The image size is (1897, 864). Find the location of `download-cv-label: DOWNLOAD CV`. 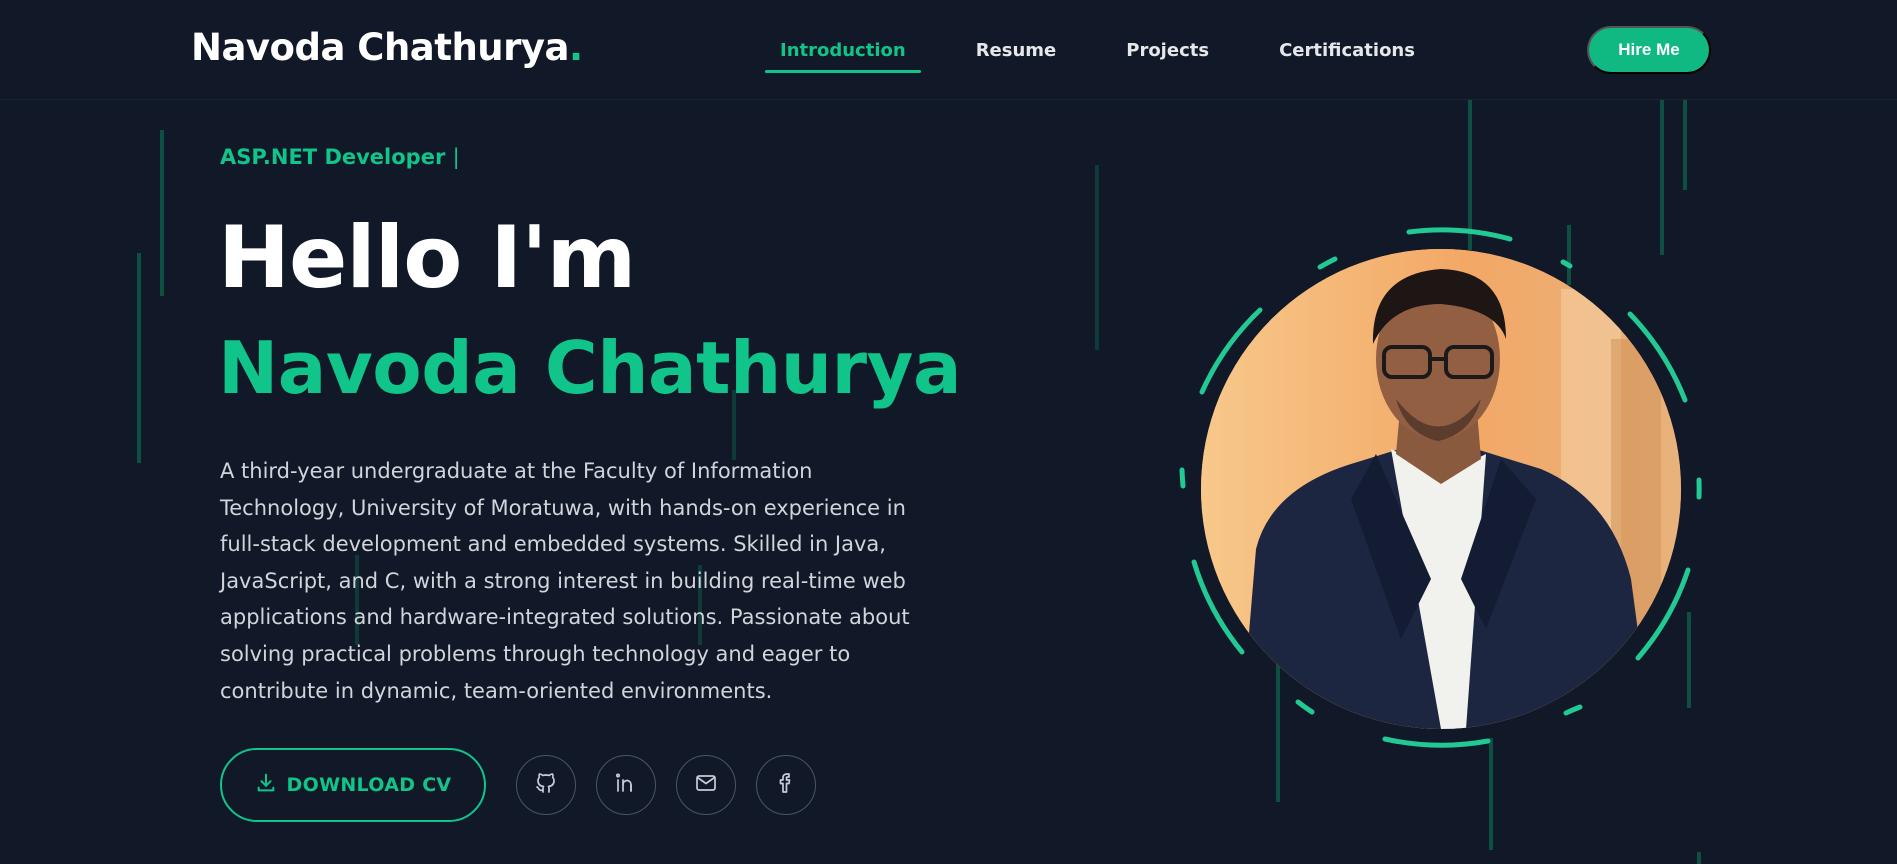

download-cv-label: DOWNLOAD CV is located at coordinates (369, 785).